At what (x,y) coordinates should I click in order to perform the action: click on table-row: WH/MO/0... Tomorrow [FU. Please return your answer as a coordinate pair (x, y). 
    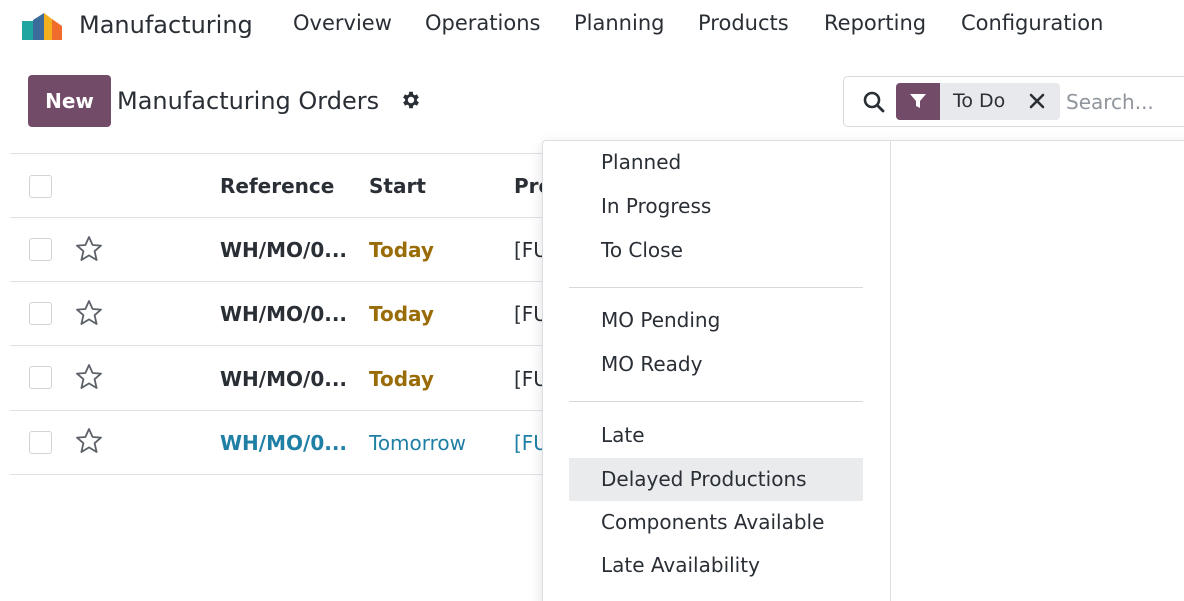
    Looking at the image, I should click on (280, 443).